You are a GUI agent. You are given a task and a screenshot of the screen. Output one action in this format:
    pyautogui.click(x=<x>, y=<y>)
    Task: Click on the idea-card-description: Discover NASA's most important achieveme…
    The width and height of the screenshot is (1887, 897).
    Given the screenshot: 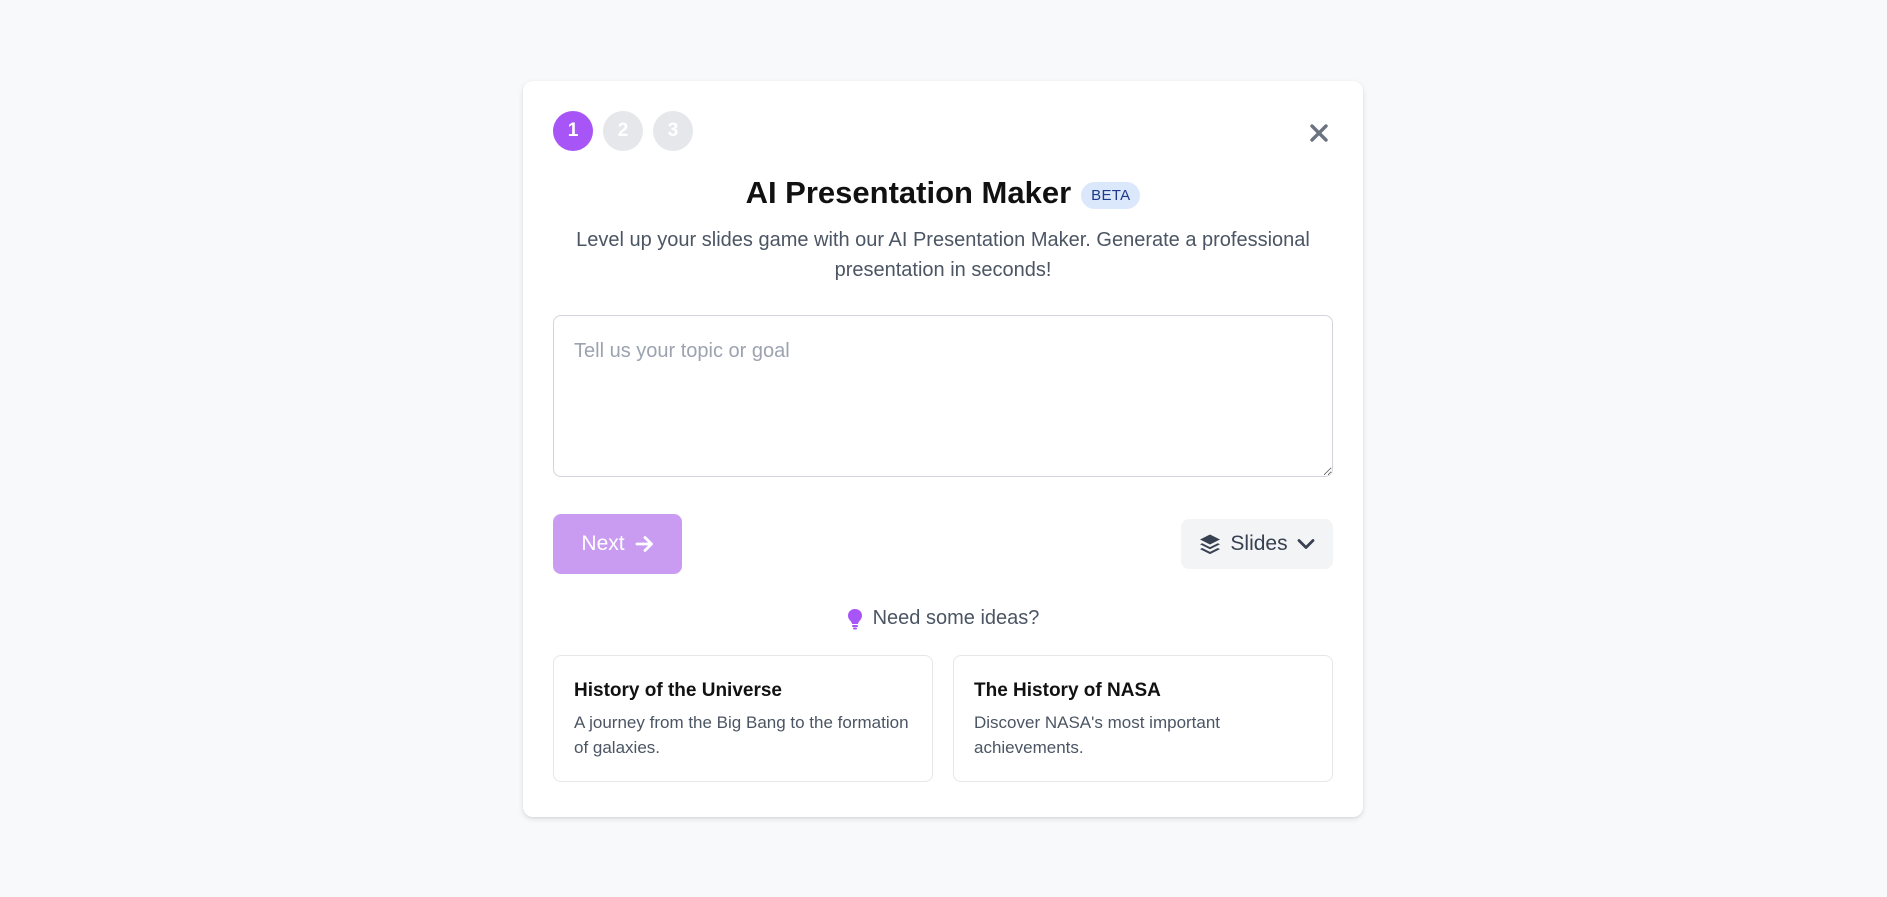 What is the action you would take?
    pyautogui.click(x=1097, y=735)
    